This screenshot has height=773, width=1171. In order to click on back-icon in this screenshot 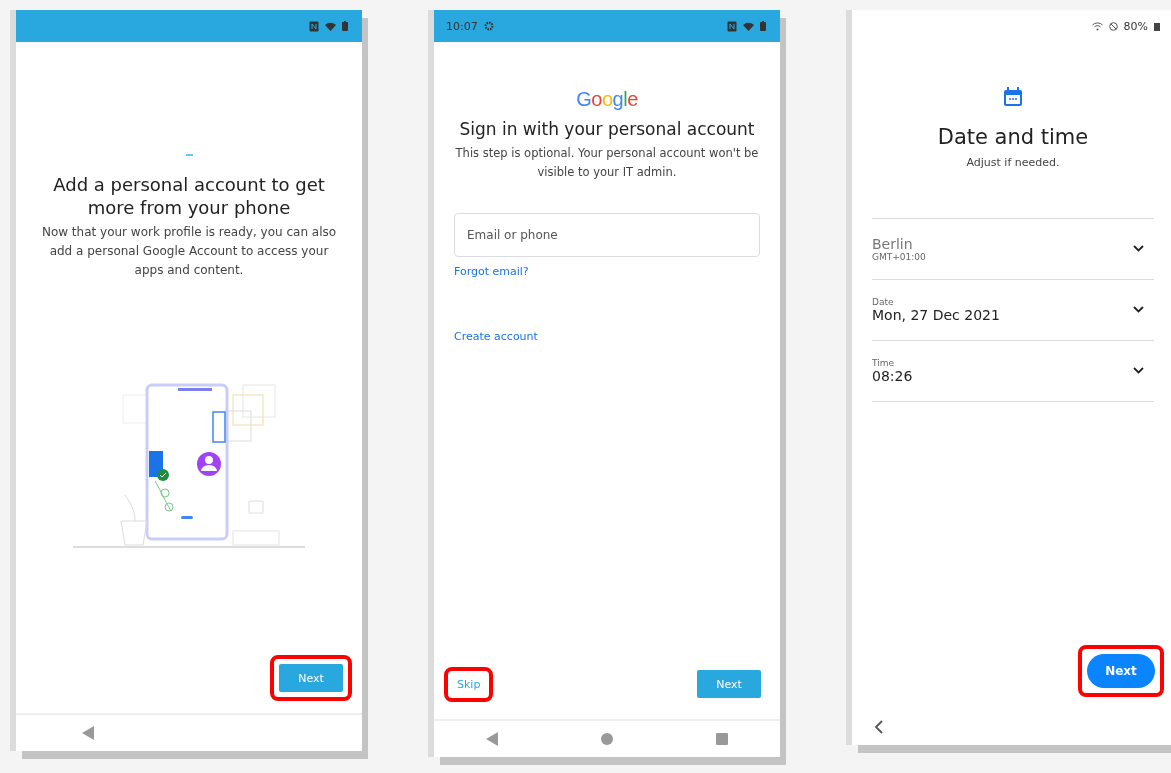, I will do `click(878, 727)`.